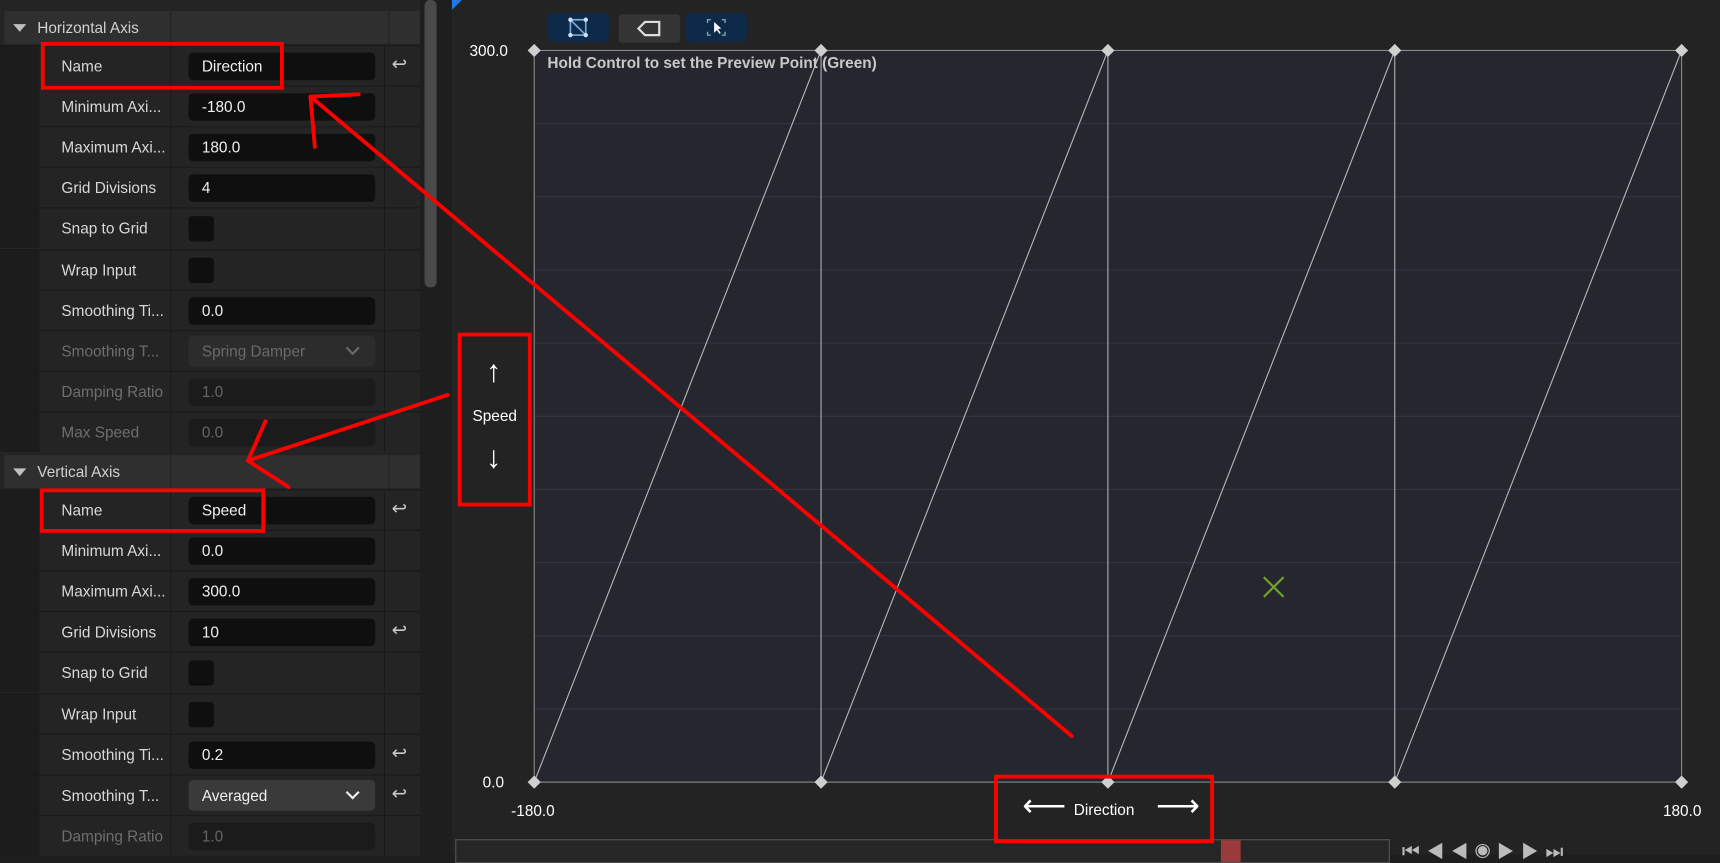 The image size is (1720, 863). Describe the element at coordinates (922, 851) in the screenshot. I see `timeline-scrubber` at that location.